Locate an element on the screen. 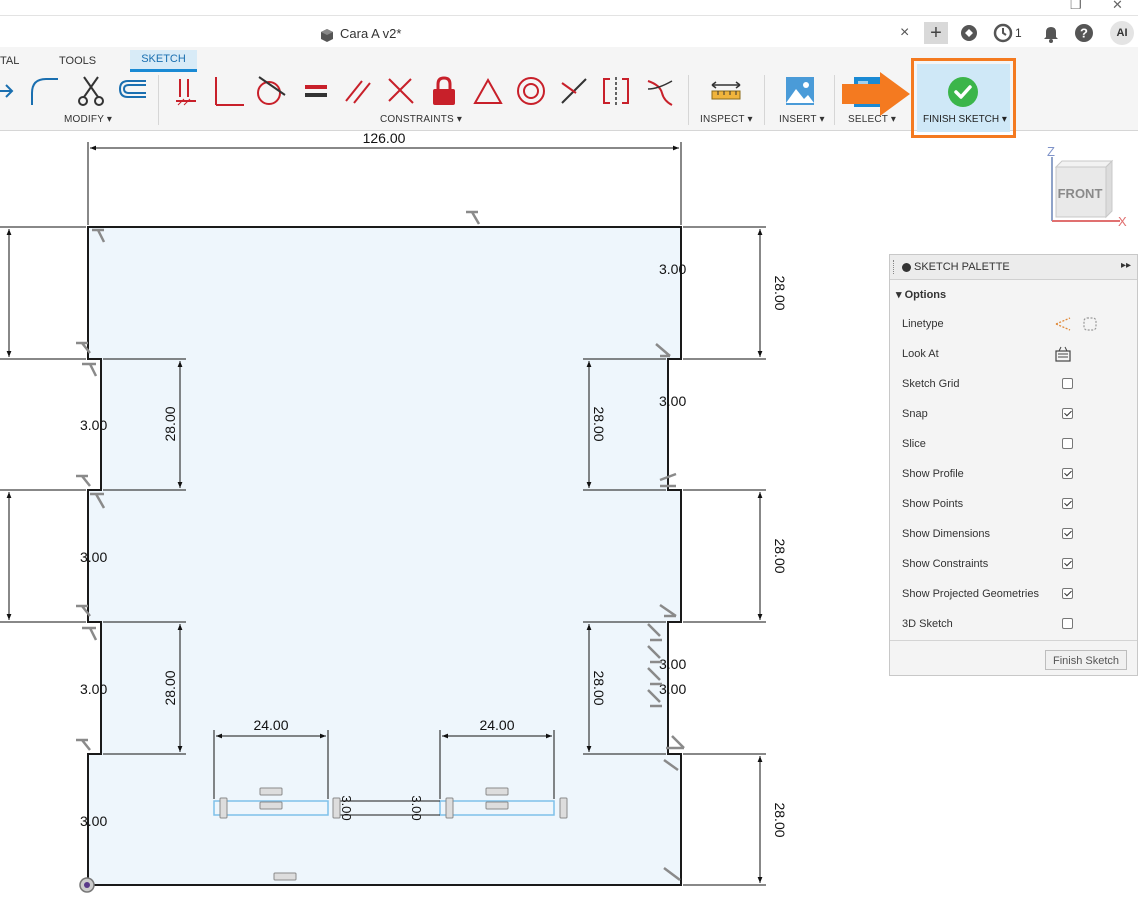  document-tab: Cara A v2* is located at coordinates (360, 35).